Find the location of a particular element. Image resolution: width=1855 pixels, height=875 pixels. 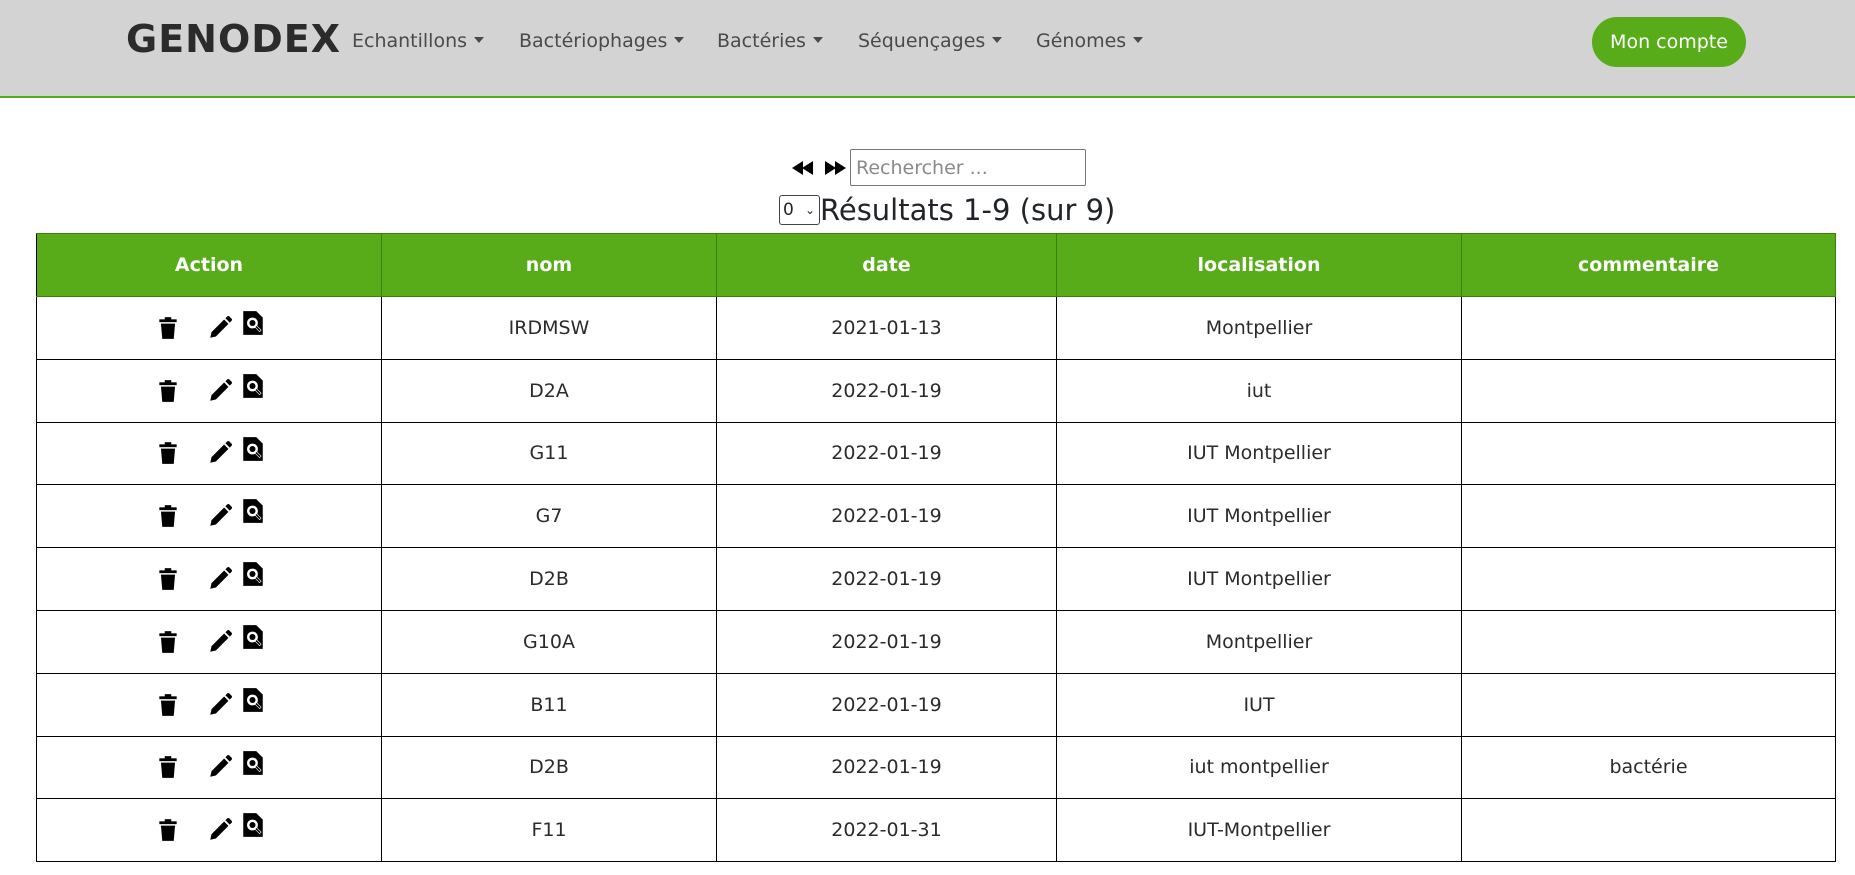

cell-localisation: iut montpellier is located at coordinates (1259, 767).